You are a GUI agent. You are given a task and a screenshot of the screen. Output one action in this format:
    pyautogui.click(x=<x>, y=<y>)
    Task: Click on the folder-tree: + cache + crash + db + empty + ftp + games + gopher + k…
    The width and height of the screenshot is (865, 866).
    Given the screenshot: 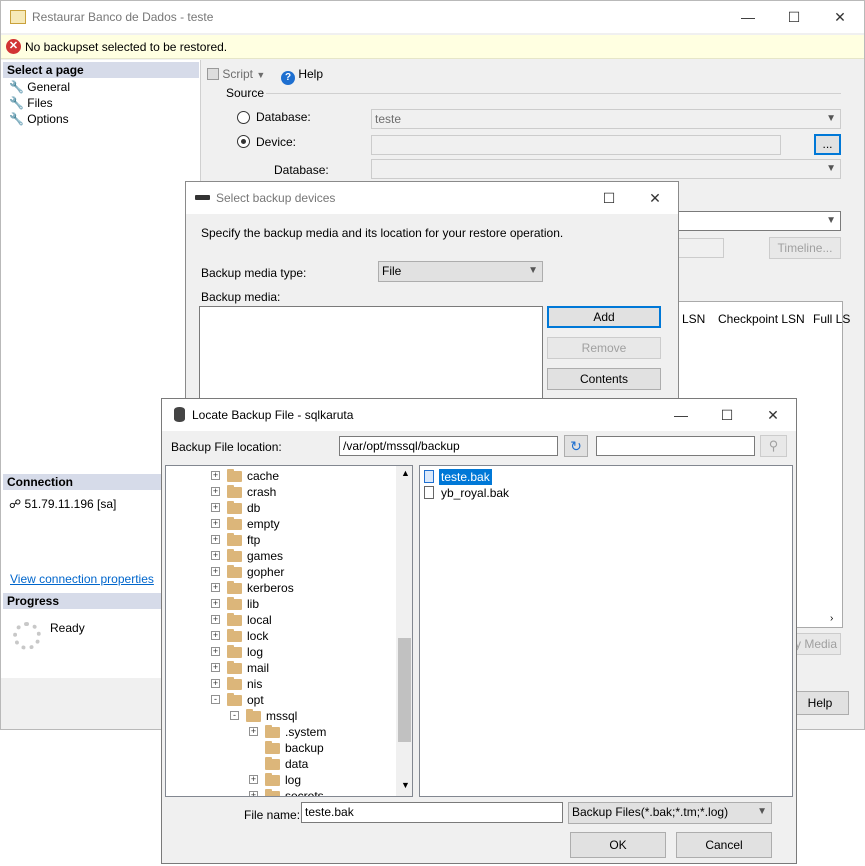 What is the action you would take?
    pyautogui.click(x=289, y=631)
    